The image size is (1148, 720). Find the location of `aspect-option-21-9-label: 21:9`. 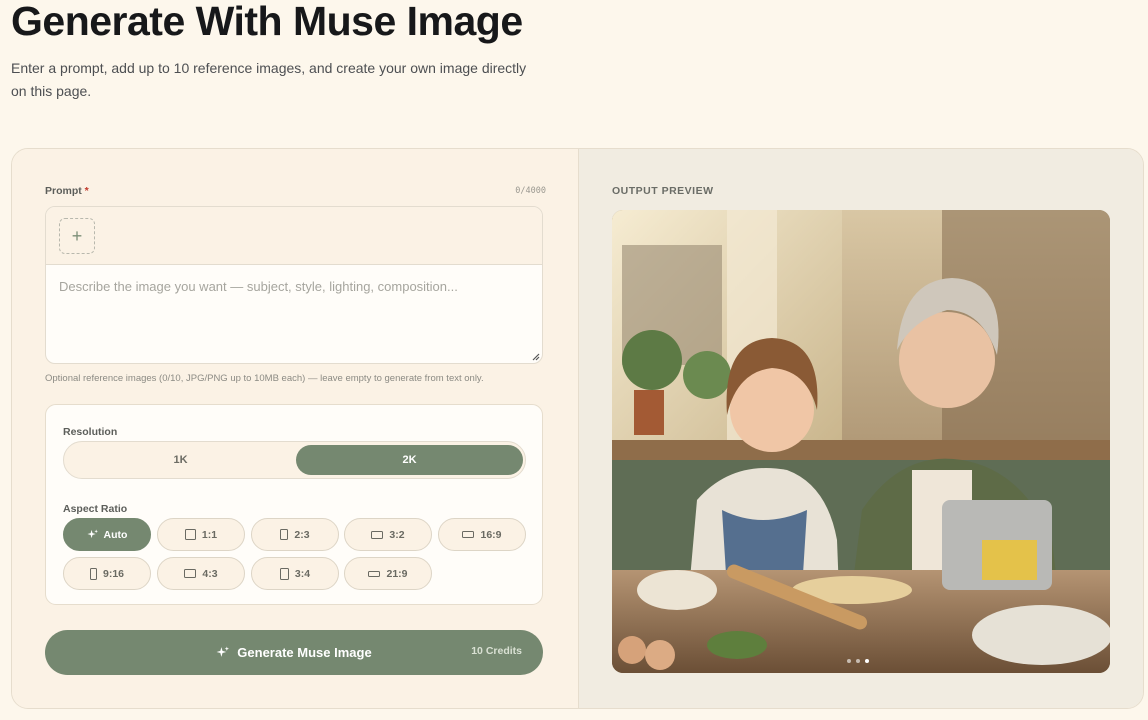

aspect-option-21-9-label: 21:9 is located at coordinates (397, 573).